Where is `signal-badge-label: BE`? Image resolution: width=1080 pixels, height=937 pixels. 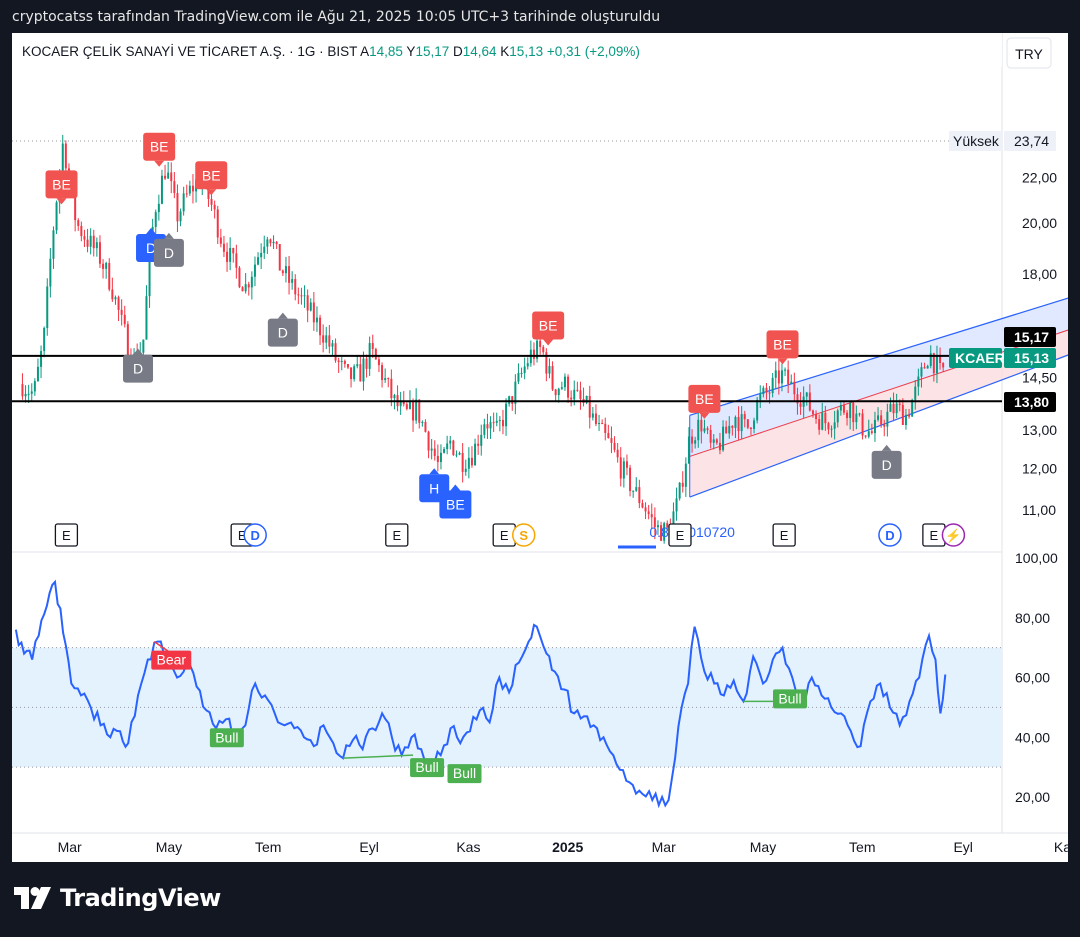 signal-badge-label: BE is located at coordinates (782, 344).